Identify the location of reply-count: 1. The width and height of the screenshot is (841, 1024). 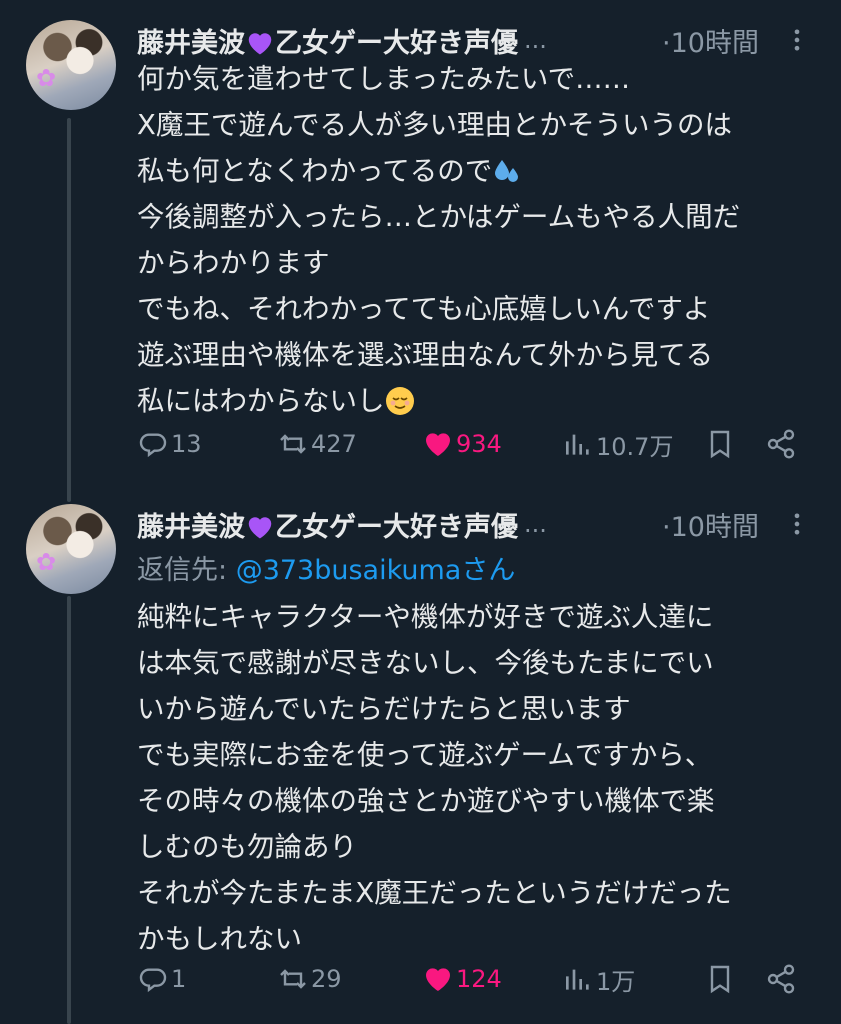
(179, 979).